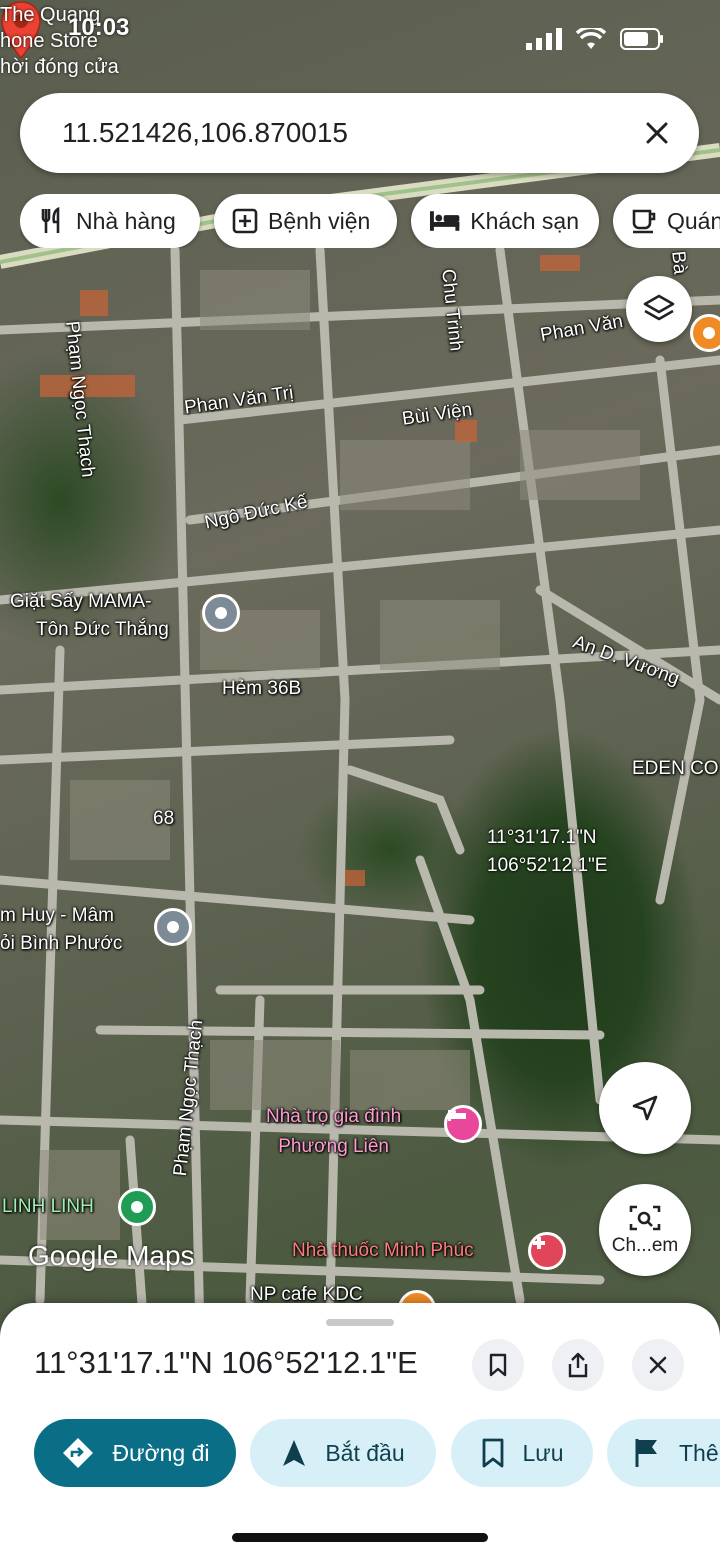 The width and height of the screenshot is (720, 1557). I want to click on clear-search-button, so click(657, 133).